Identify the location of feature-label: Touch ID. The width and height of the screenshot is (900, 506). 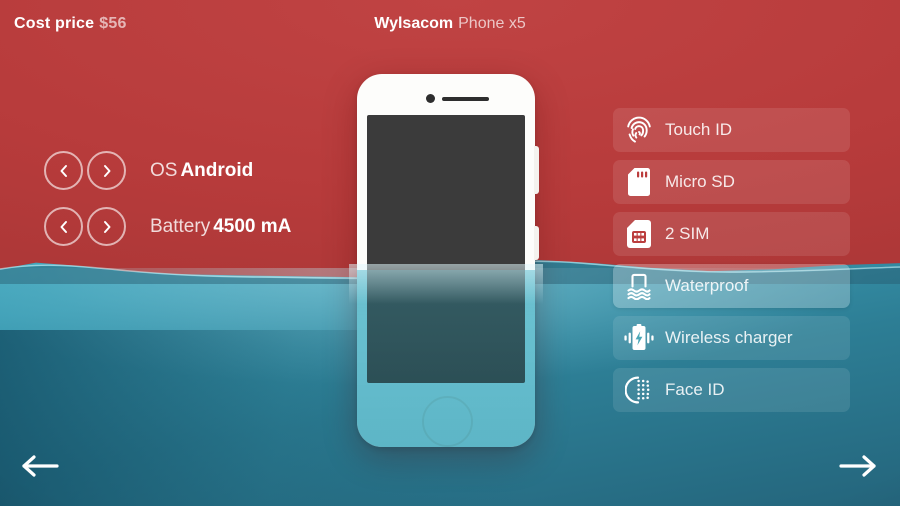
(699, 129).